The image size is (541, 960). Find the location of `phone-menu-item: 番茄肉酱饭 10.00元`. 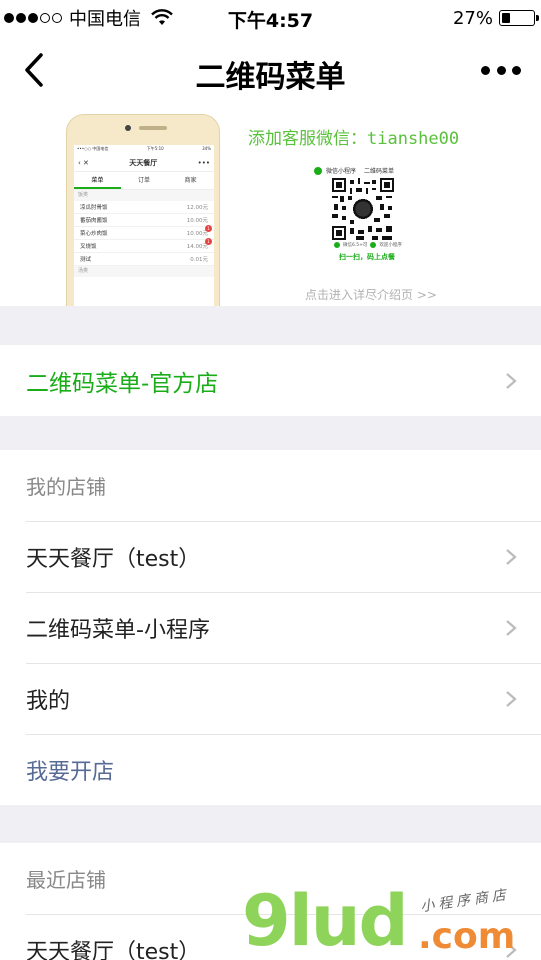

phone-menu-item: 番茄肉酱饭 10.00元 is located at coordinates (144, 220).